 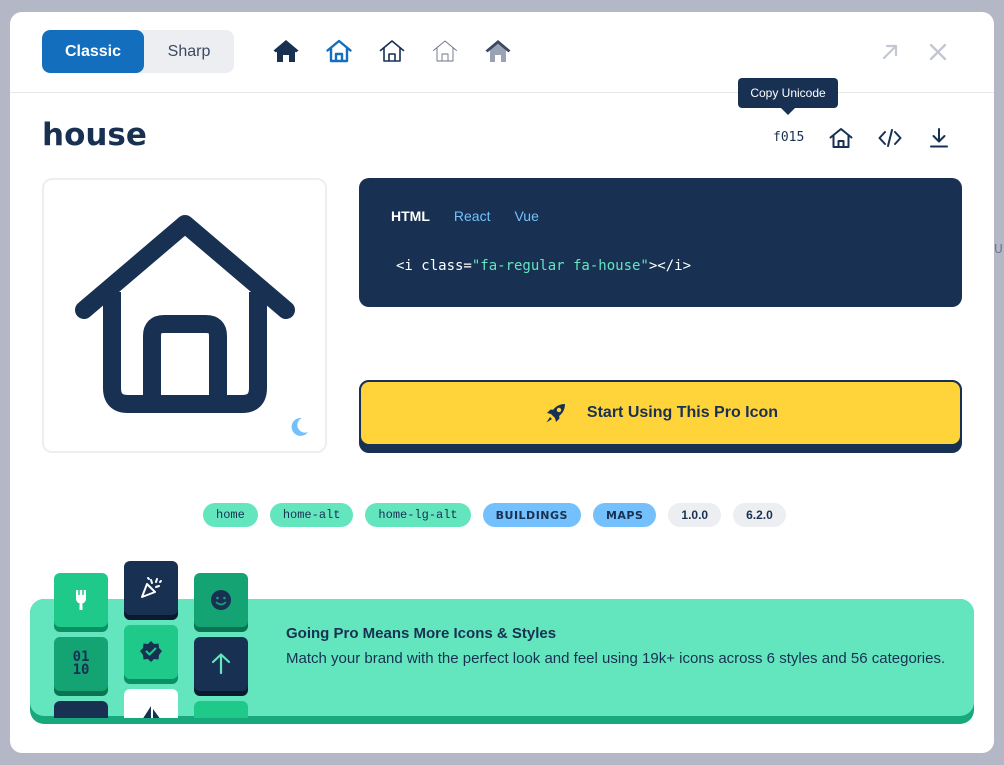 What do you see at coordinates (526, 216) in the screenshot?
I see `tab-vue: Vue` at bounding box center [526, 216].